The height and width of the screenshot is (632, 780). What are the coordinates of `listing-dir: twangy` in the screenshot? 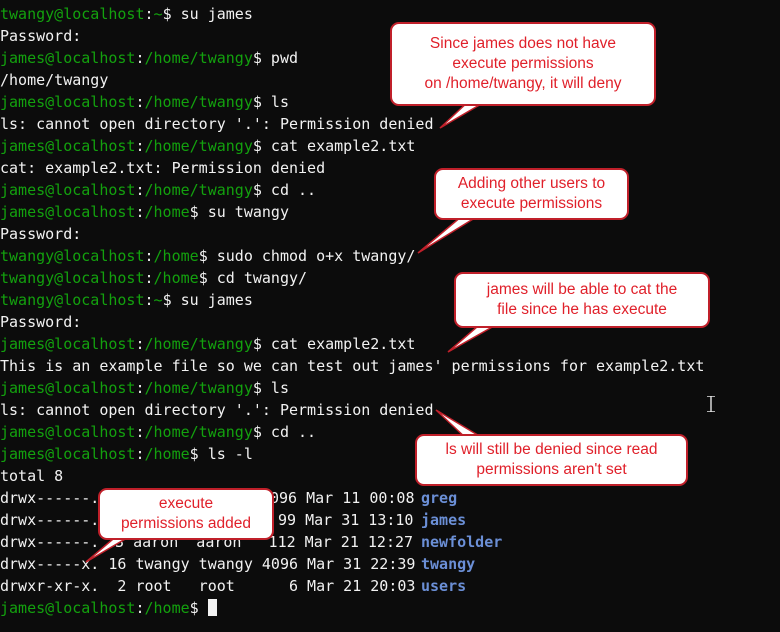 It's located at (448, 564).